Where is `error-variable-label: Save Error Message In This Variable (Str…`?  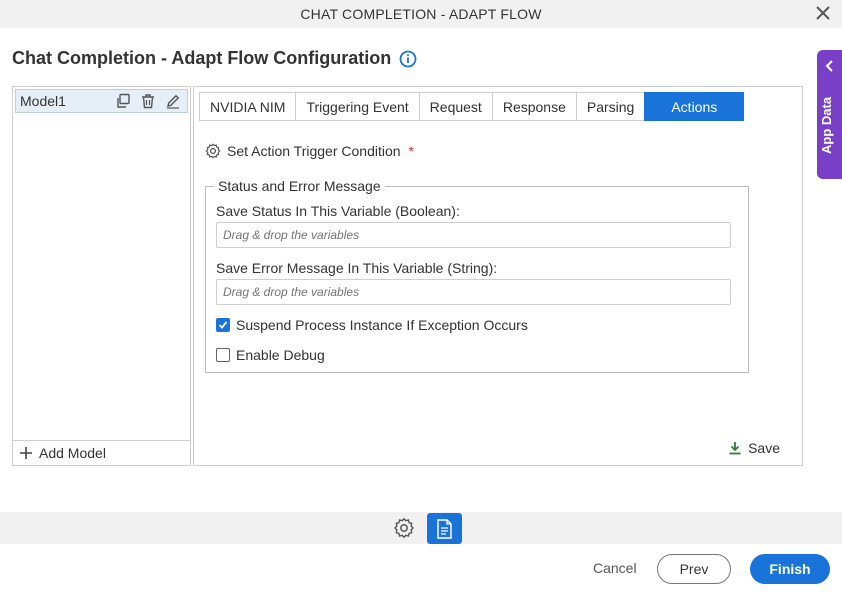
error-variable-label: Save Error Message In This Variable (Str… is located at coordinates (357, 268).